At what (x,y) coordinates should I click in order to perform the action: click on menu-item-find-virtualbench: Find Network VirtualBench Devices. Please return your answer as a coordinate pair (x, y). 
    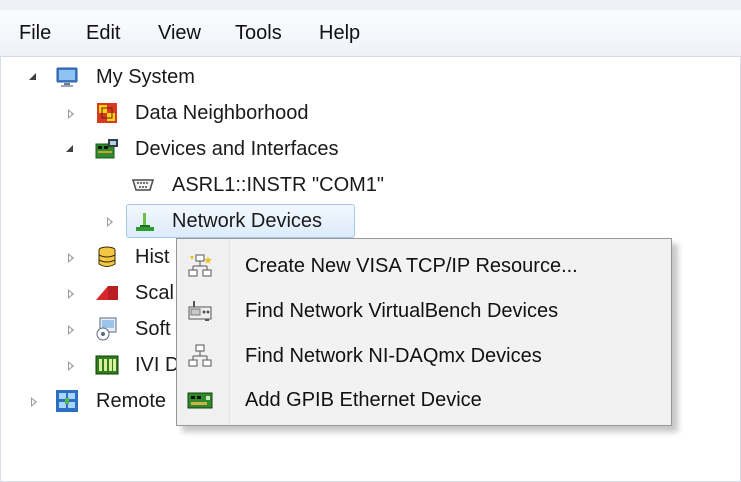
    Looking at the image, I should click on (424, 311).